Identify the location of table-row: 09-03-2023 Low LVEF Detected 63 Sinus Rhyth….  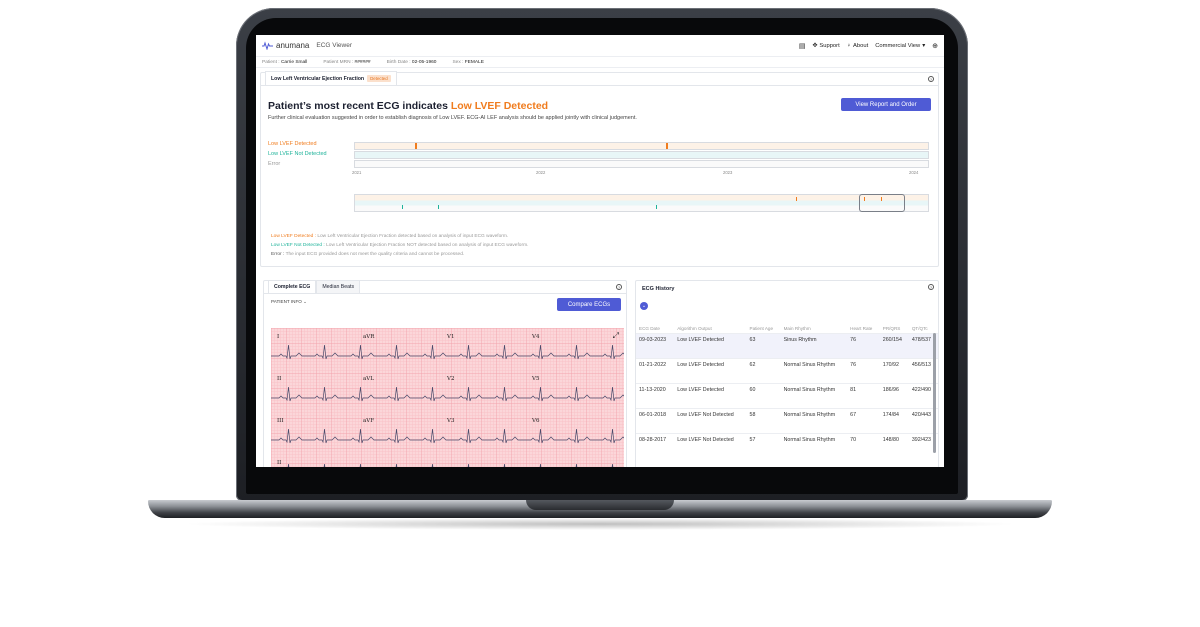
(787, 345).